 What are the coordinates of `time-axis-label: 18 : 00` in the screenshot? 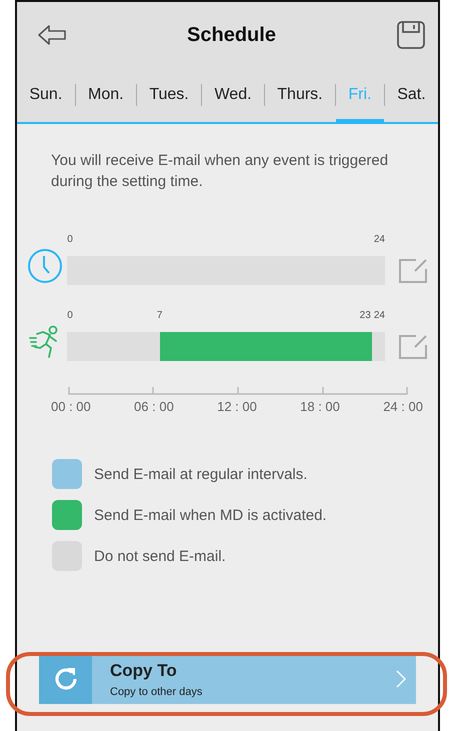 It's located at (320, 406).